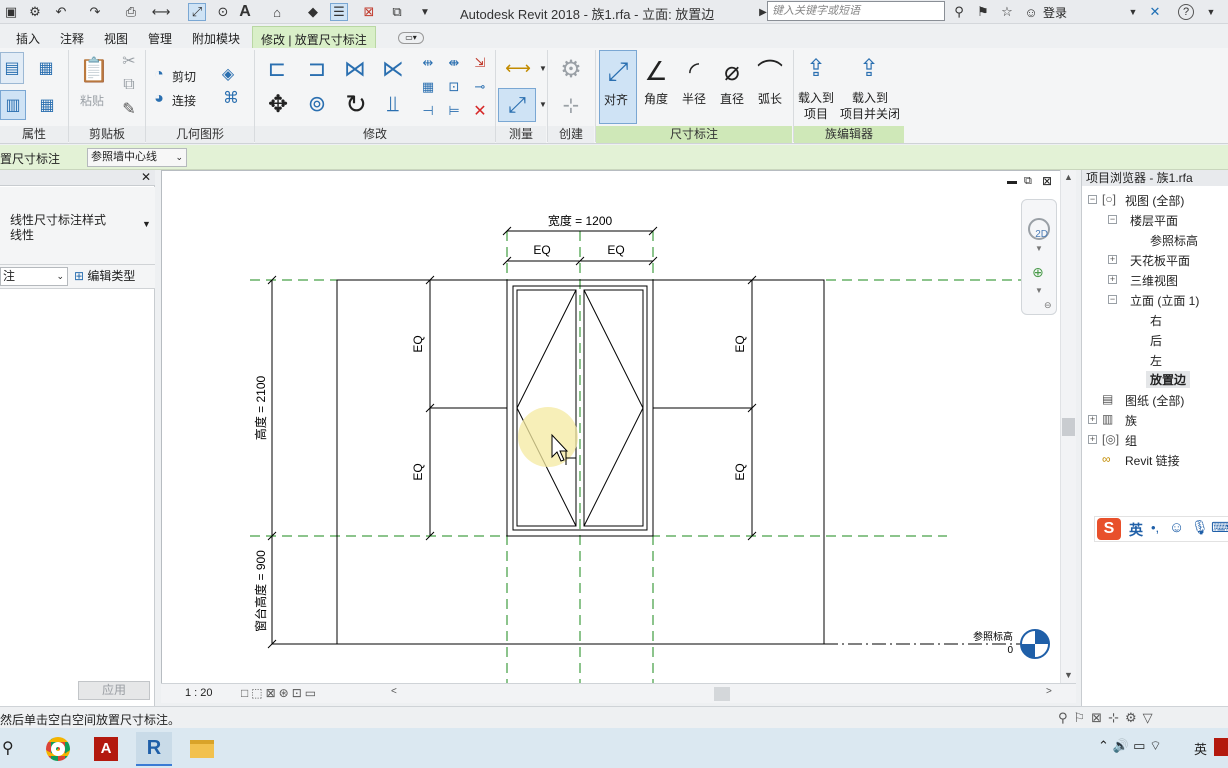  I want to click on close-icon: ✕, so click(146, 177).